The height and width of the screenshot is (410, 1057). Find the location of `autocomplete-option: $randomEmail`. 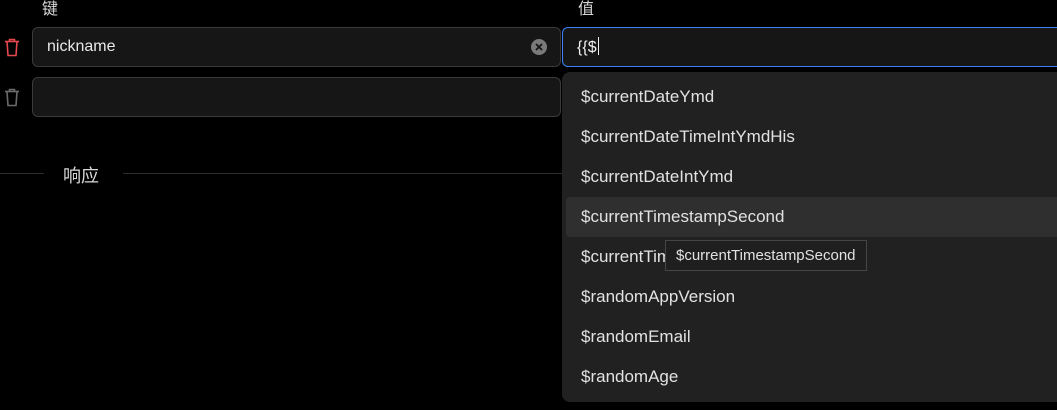

autocomplete-option: $randomEmail is located at coordinates (811, 337).